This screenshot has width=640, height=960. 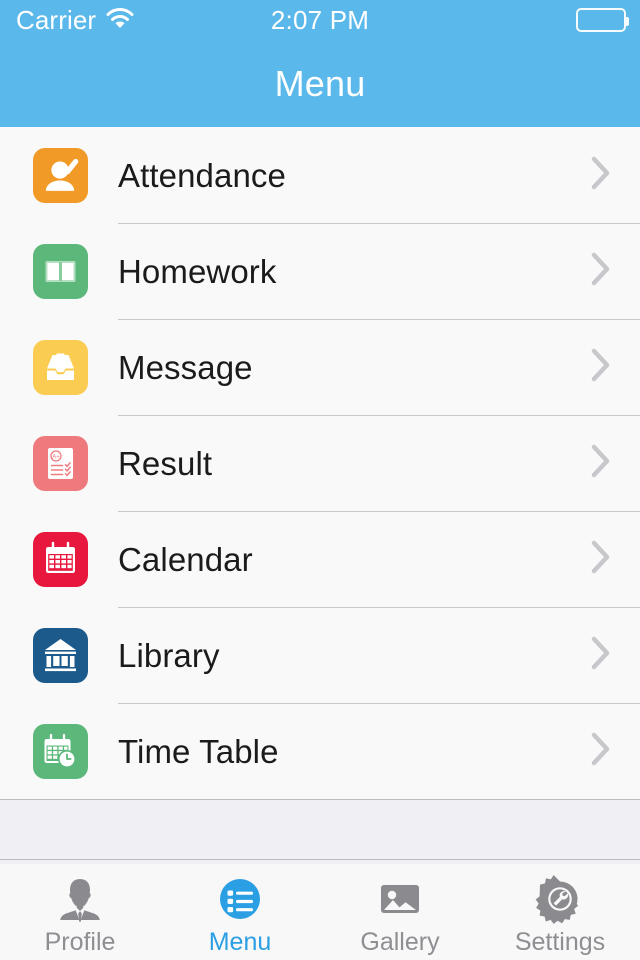 I want to click on battery-cap, so click(x=627, y=21).